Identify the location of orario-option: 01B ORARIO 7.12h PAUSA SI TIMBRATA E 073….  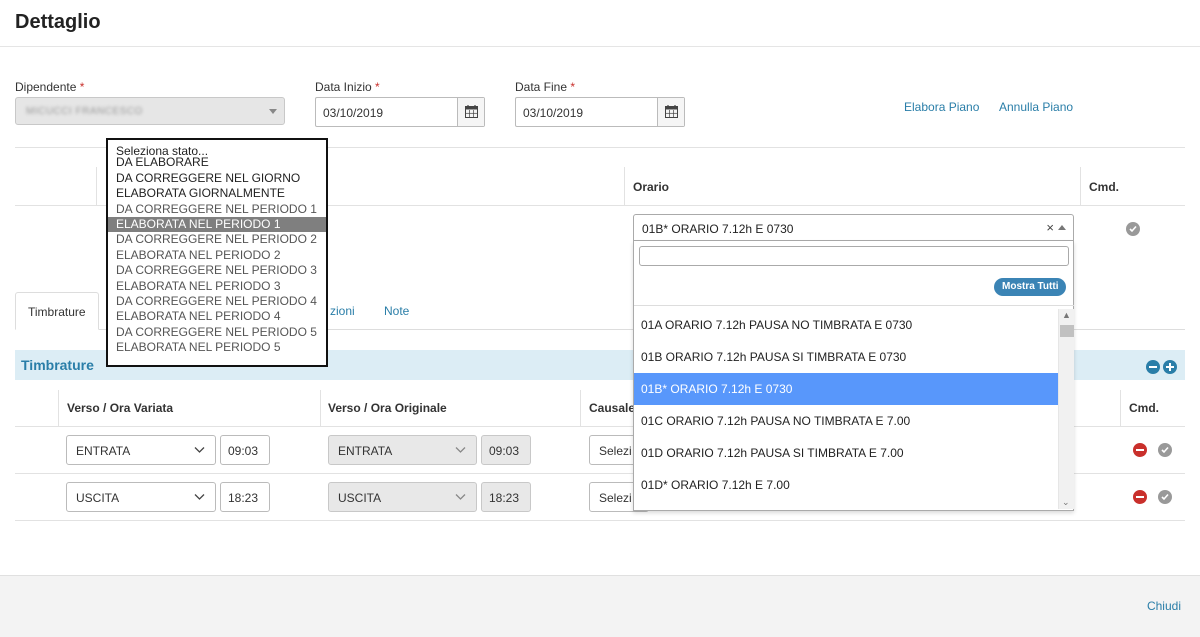
(846, 357).